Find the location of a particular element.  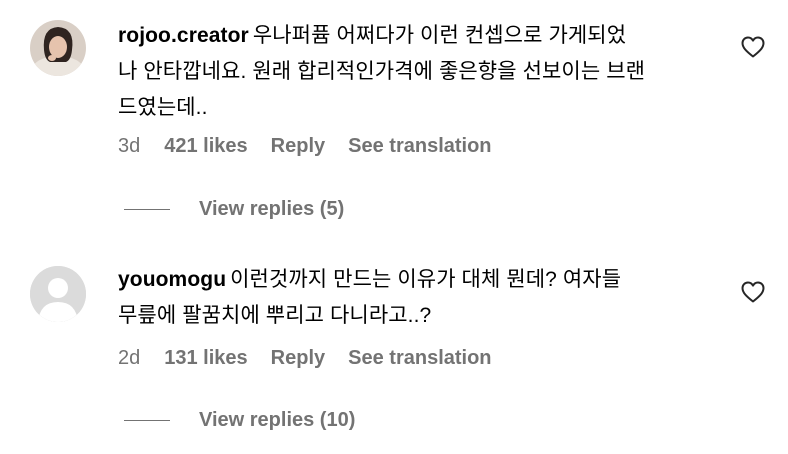

default-avatar-icon is located at coordinates (58, 294).